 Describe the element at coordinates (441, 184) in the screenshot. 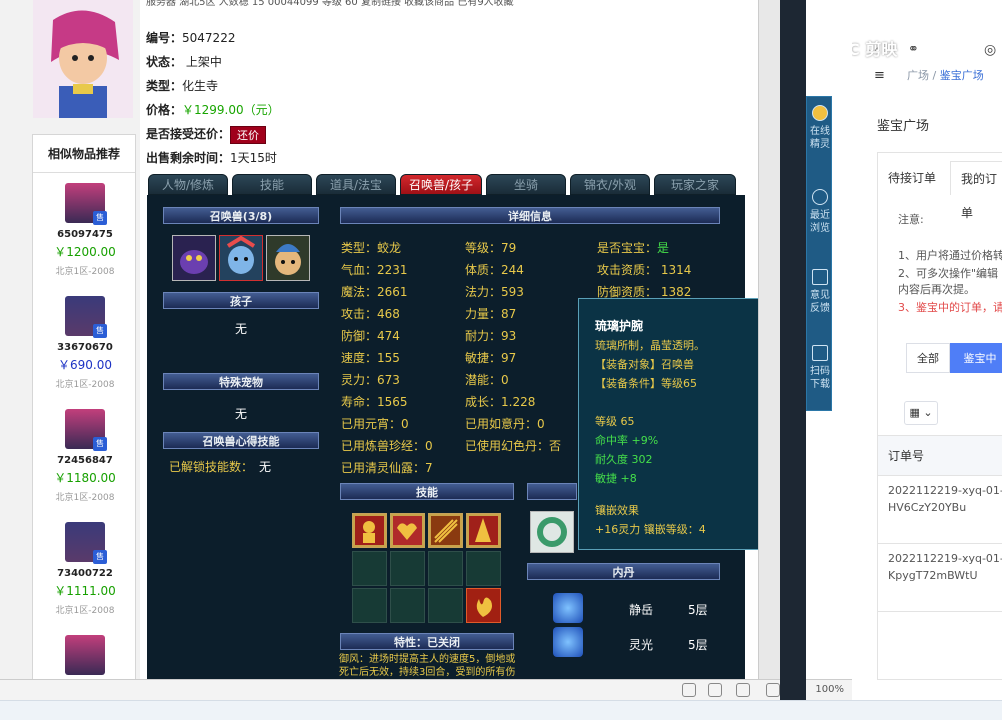

I see `tab-pets: 召唤兽/孩子` at that location.